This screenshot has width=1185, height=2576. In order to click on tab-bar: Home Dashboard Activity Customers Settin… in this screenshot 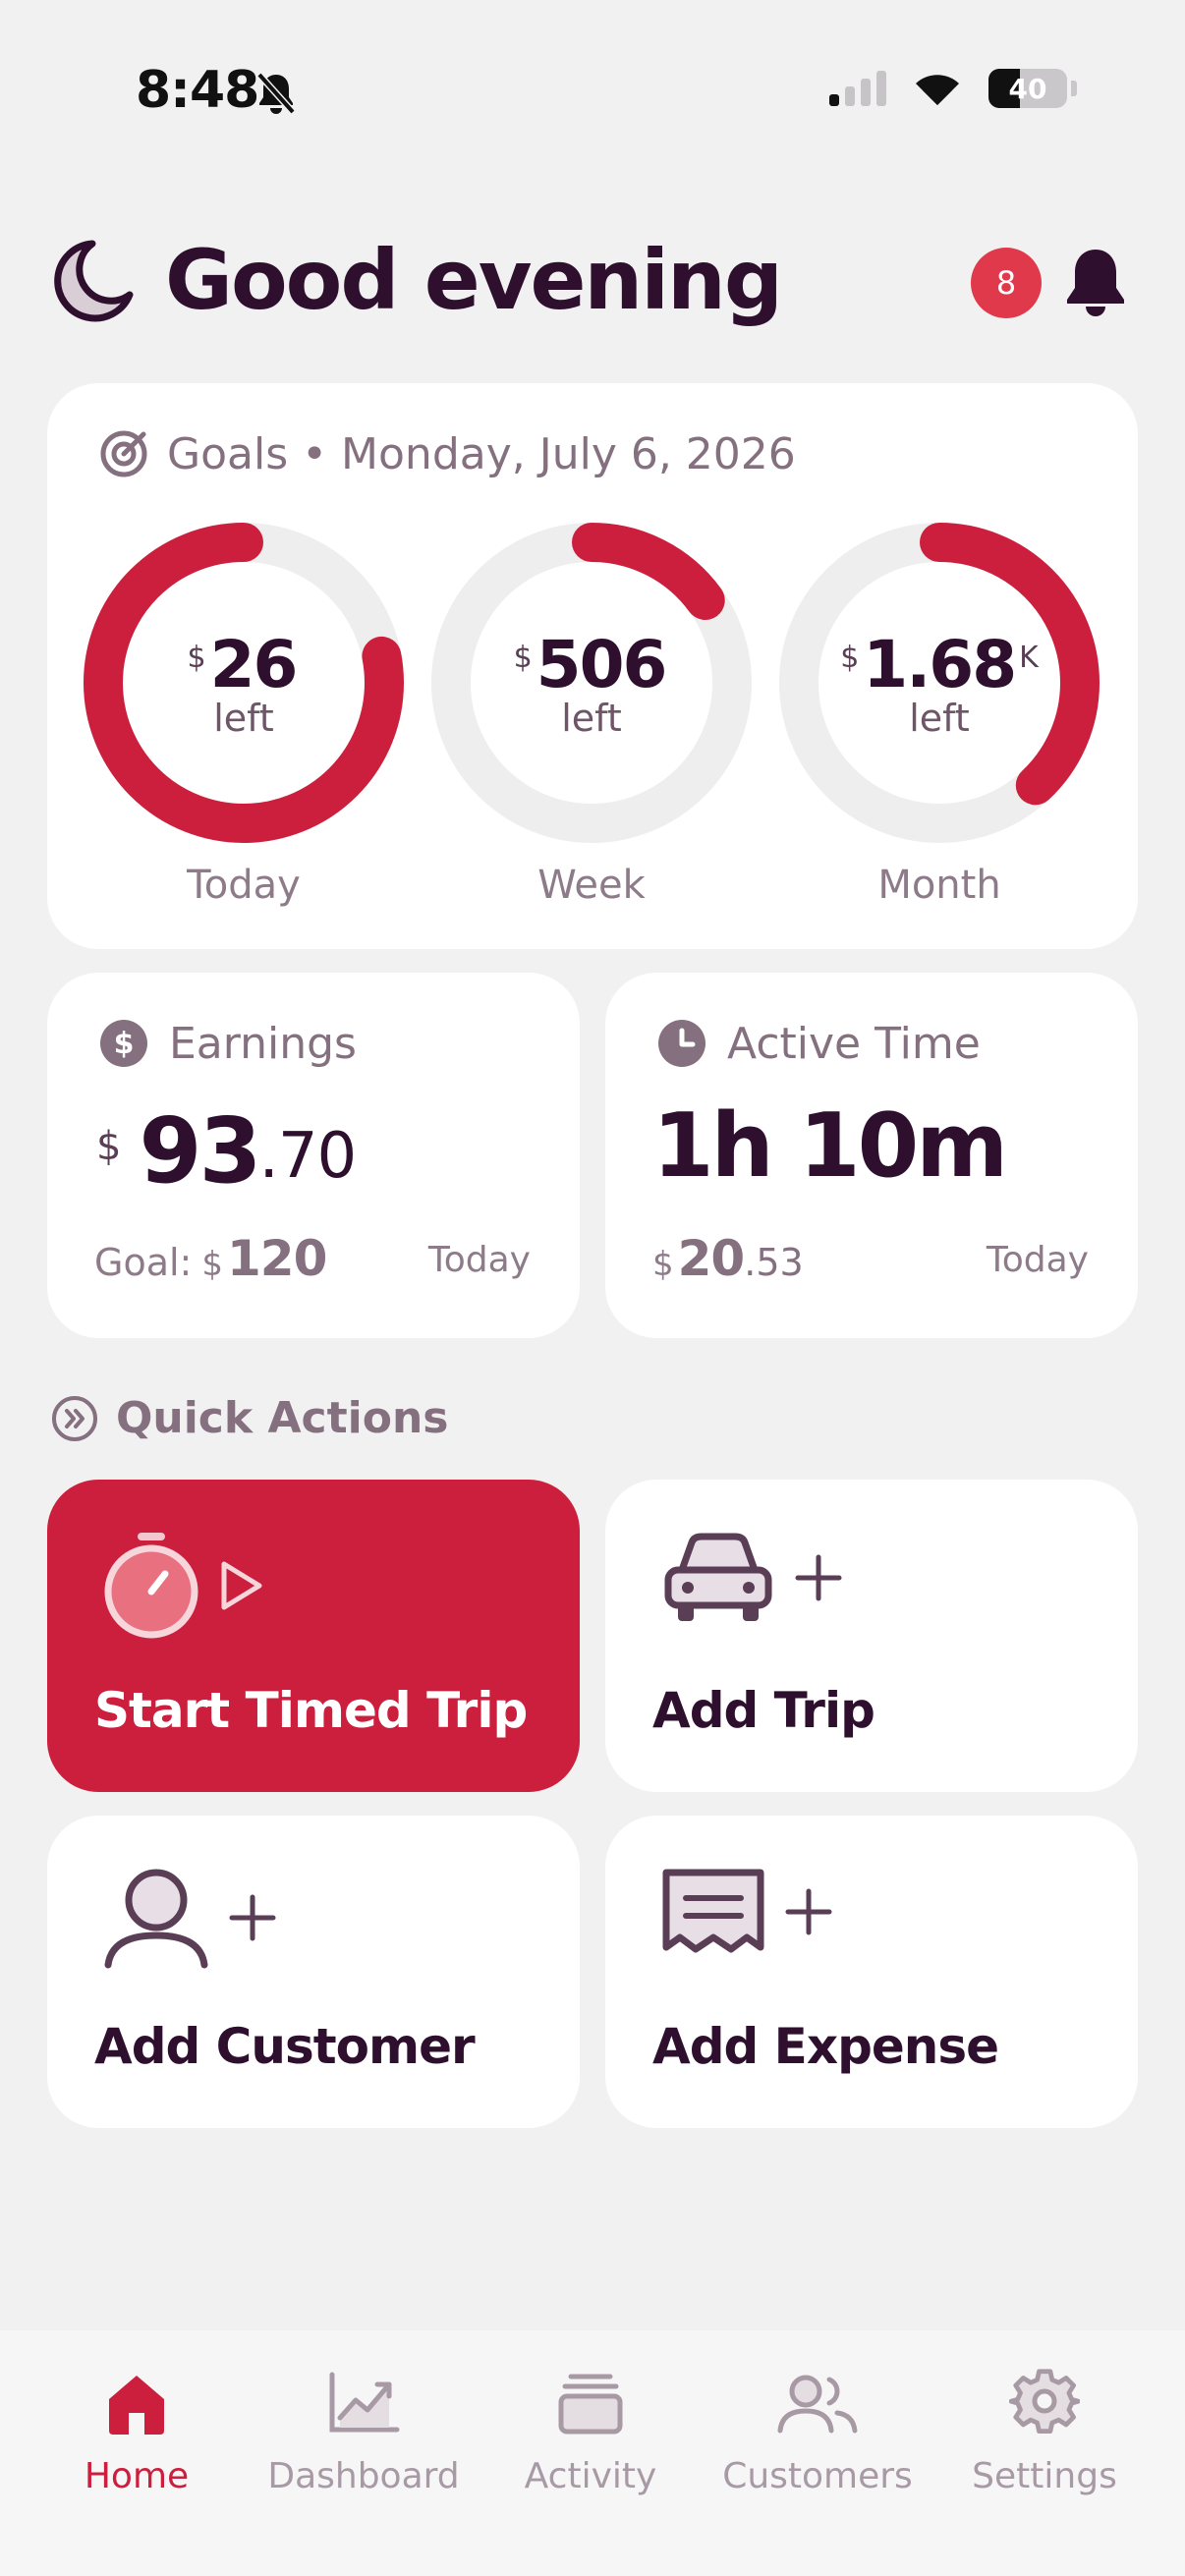, I will do `click(592, 2453)`.